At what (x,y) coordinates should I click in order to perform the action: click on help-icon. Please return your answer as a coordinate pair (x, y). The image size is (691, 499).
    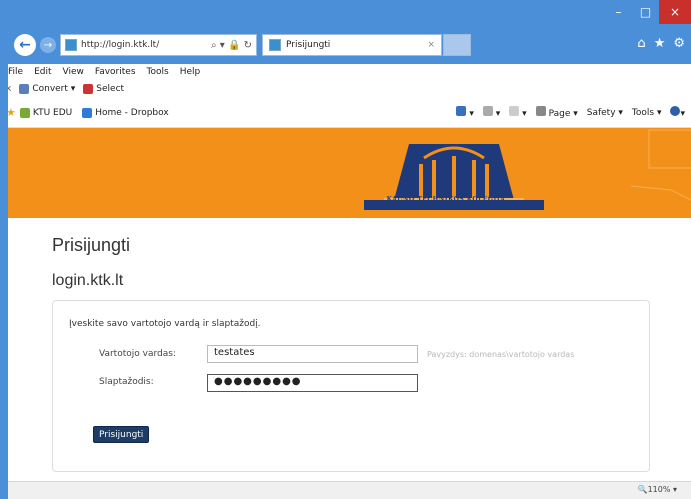
    Looking at the image, I should click on (675, 111).